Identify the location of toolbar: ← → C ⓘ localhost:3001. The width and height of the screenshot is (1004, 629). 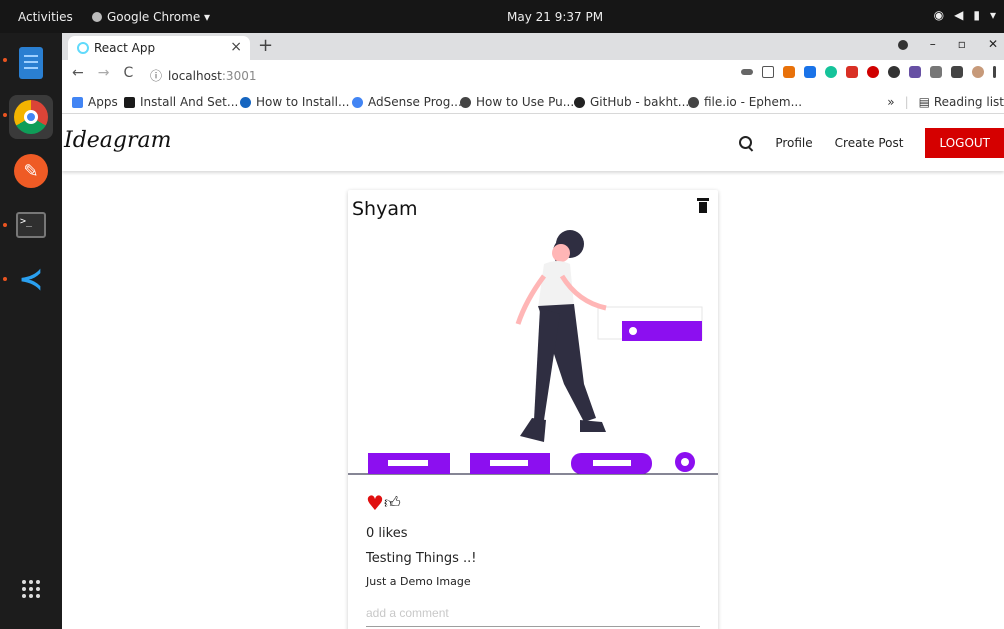
(533, 74).